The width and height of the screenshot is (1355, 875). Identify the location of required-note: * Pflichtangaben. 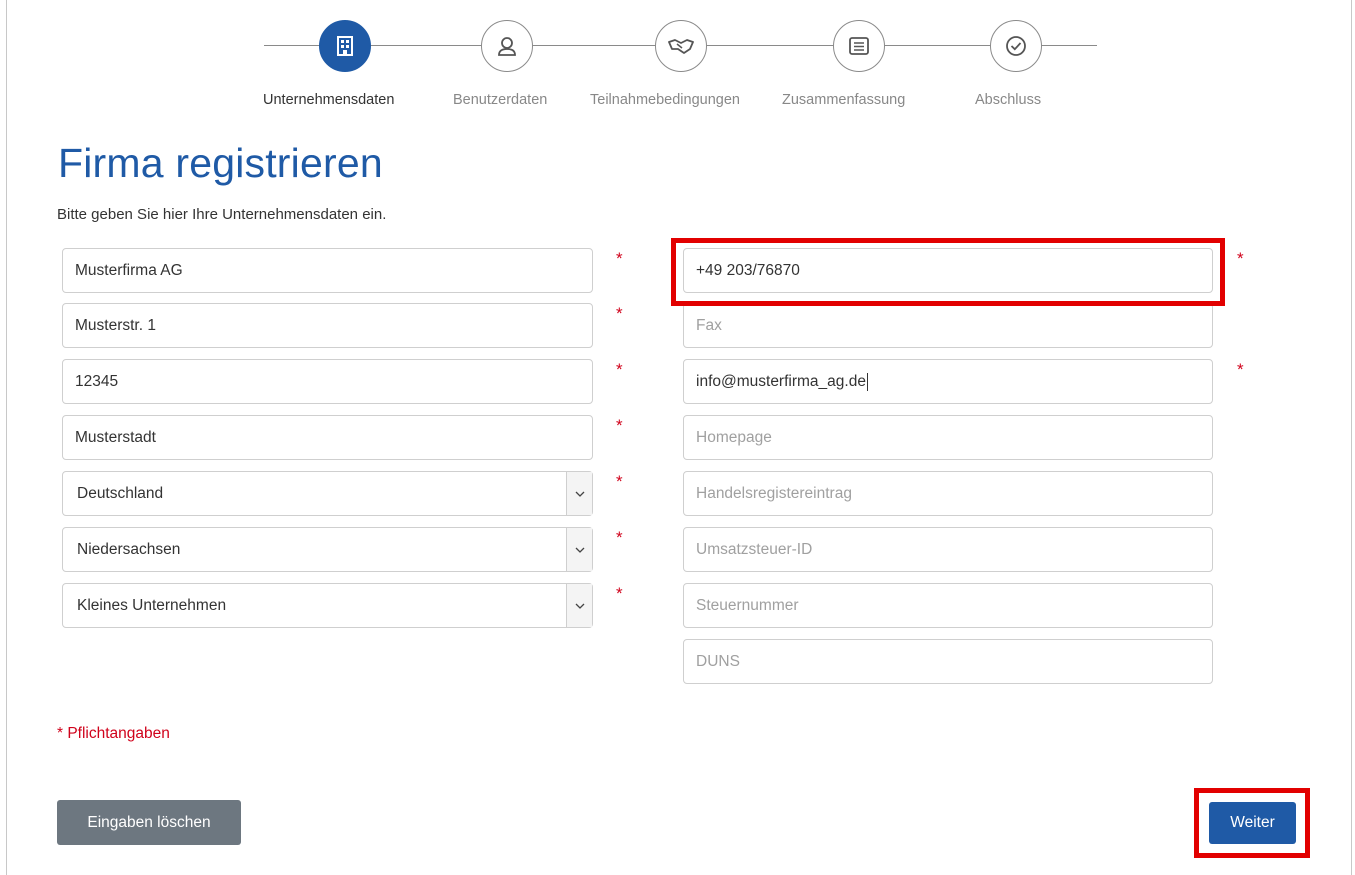
(113, 733).